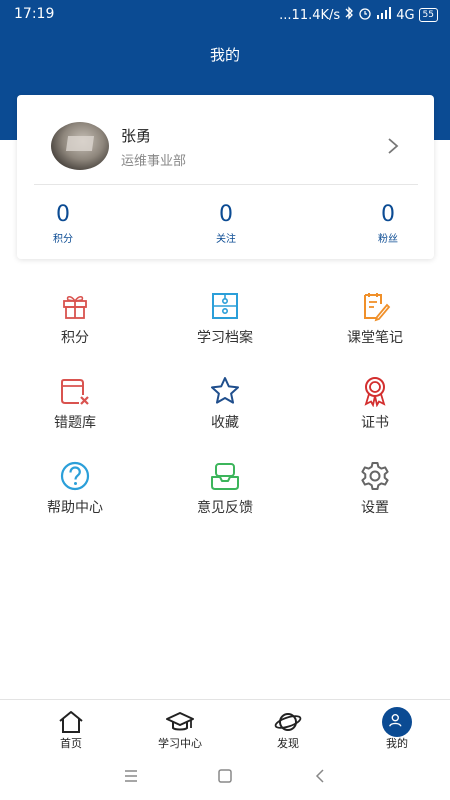  I want to click on chevron-right-icon, so click(393, 146).